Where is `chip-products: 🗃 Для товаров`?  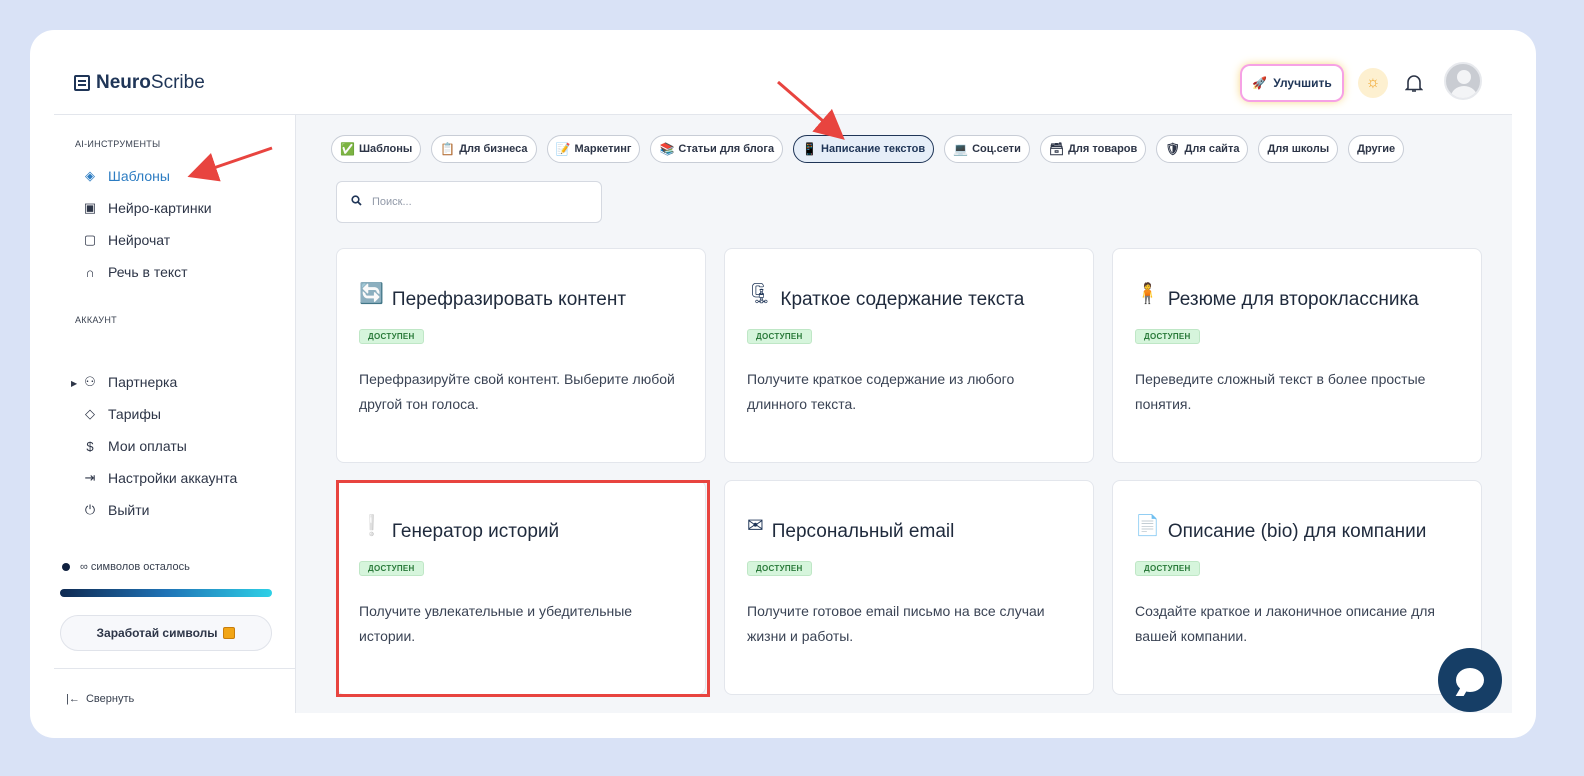
chip-products: 🗃 Для товаров is located at coordinates (1093, 149).